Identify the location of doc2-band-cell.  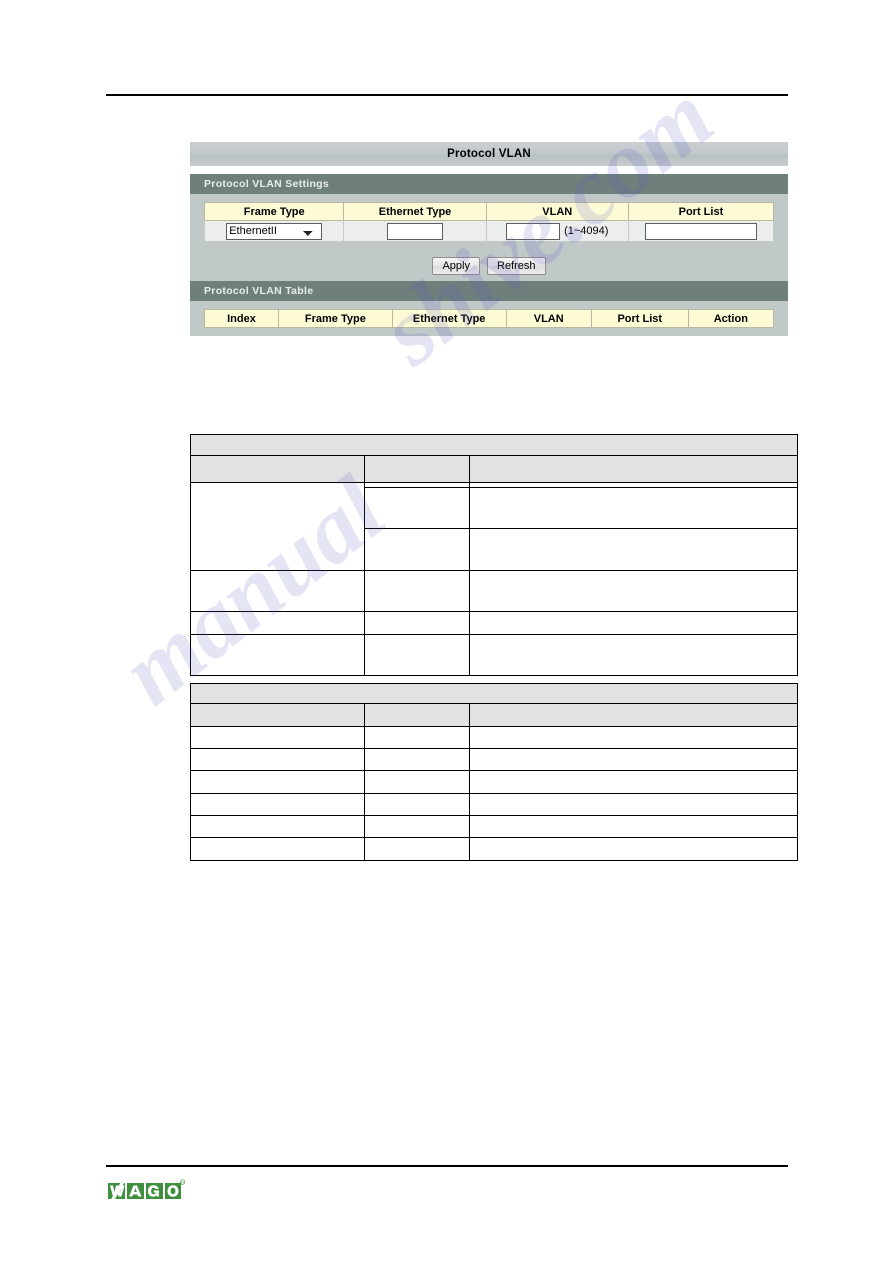
(494, 693).